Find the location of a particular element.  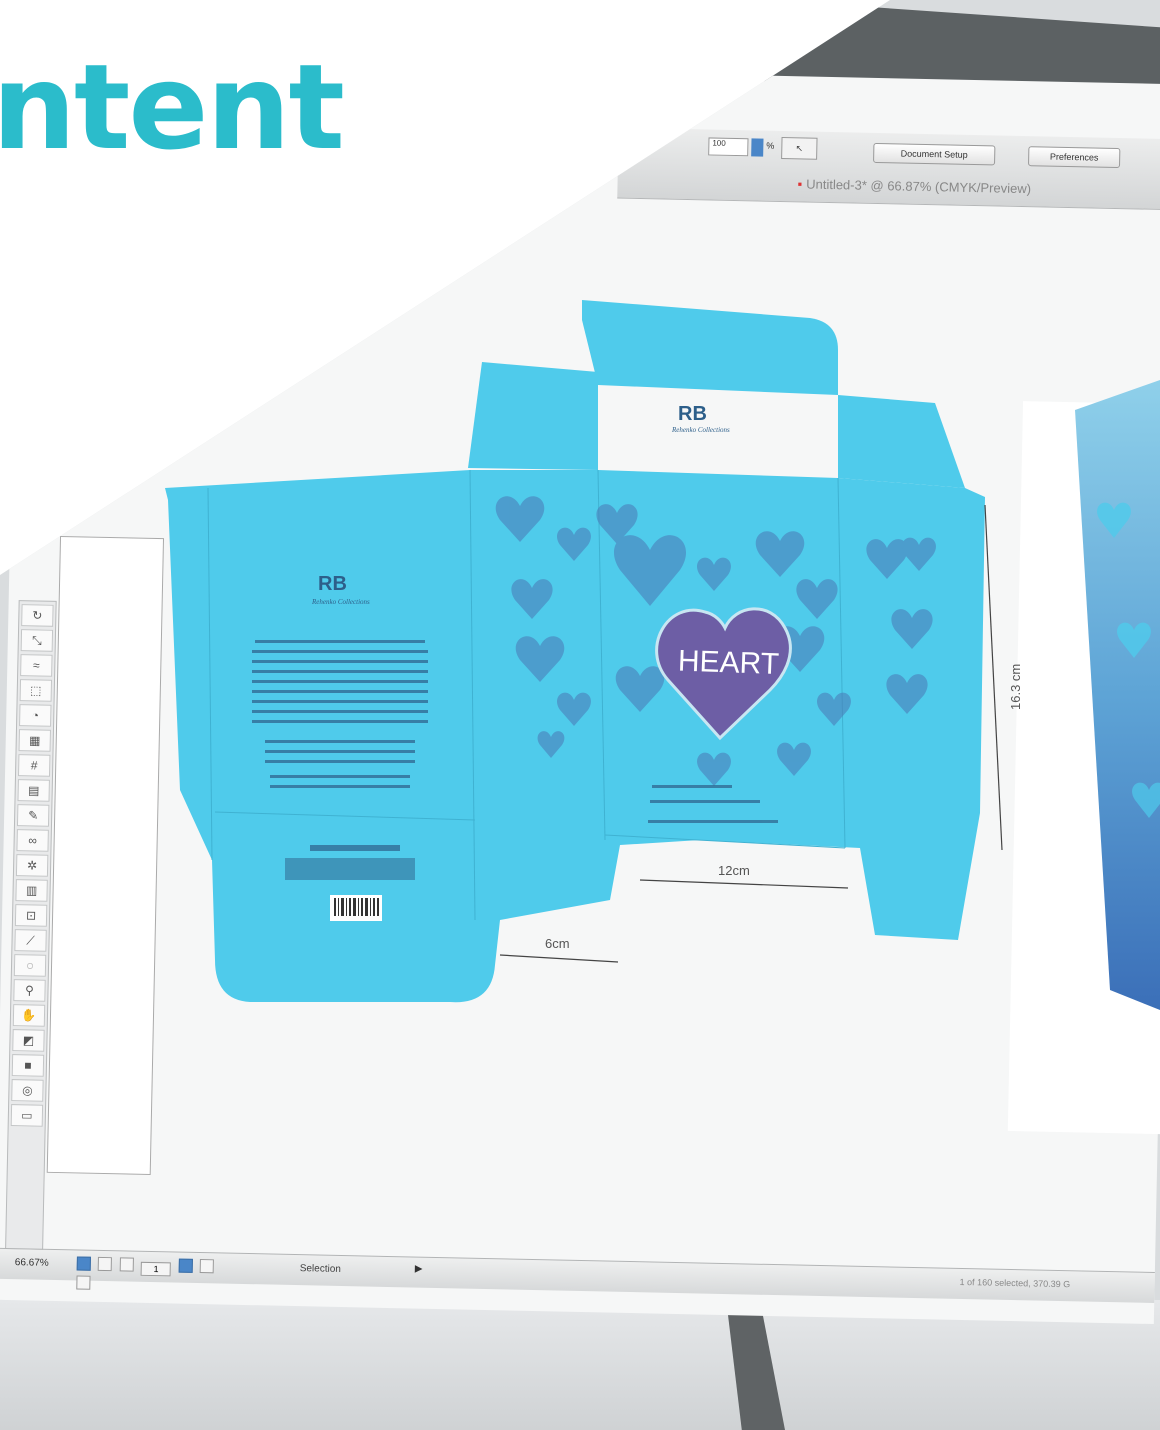

box-3d-render is located at coordinates (1117, 695).